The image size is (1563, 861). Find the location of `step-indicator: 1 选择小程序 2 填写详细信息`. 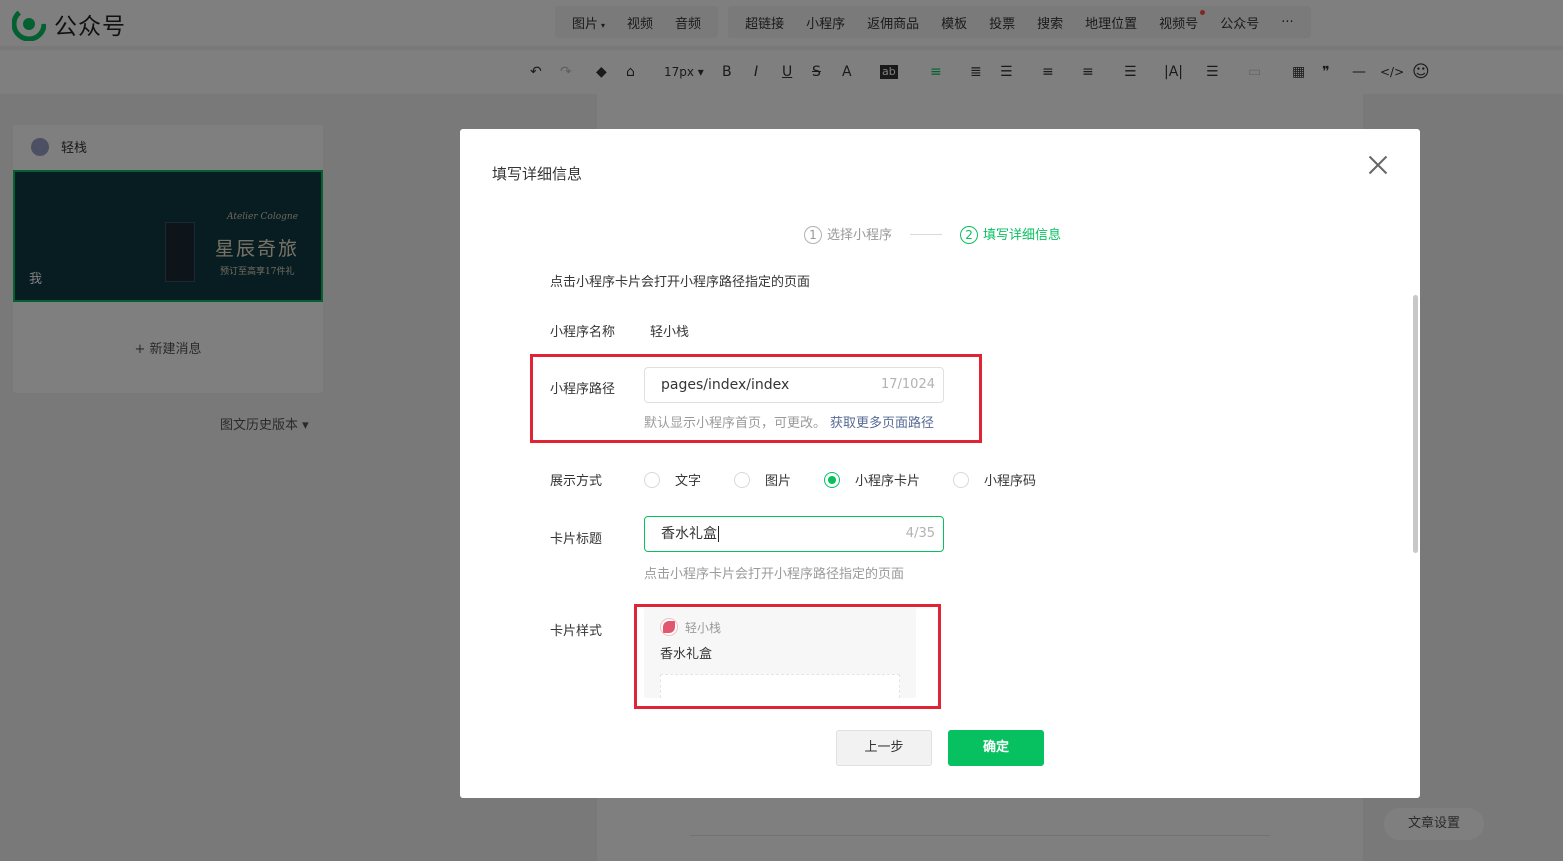

step-indicator: 1 选择小程序 2 填写详细信息 is located at coordinates (932, 234).